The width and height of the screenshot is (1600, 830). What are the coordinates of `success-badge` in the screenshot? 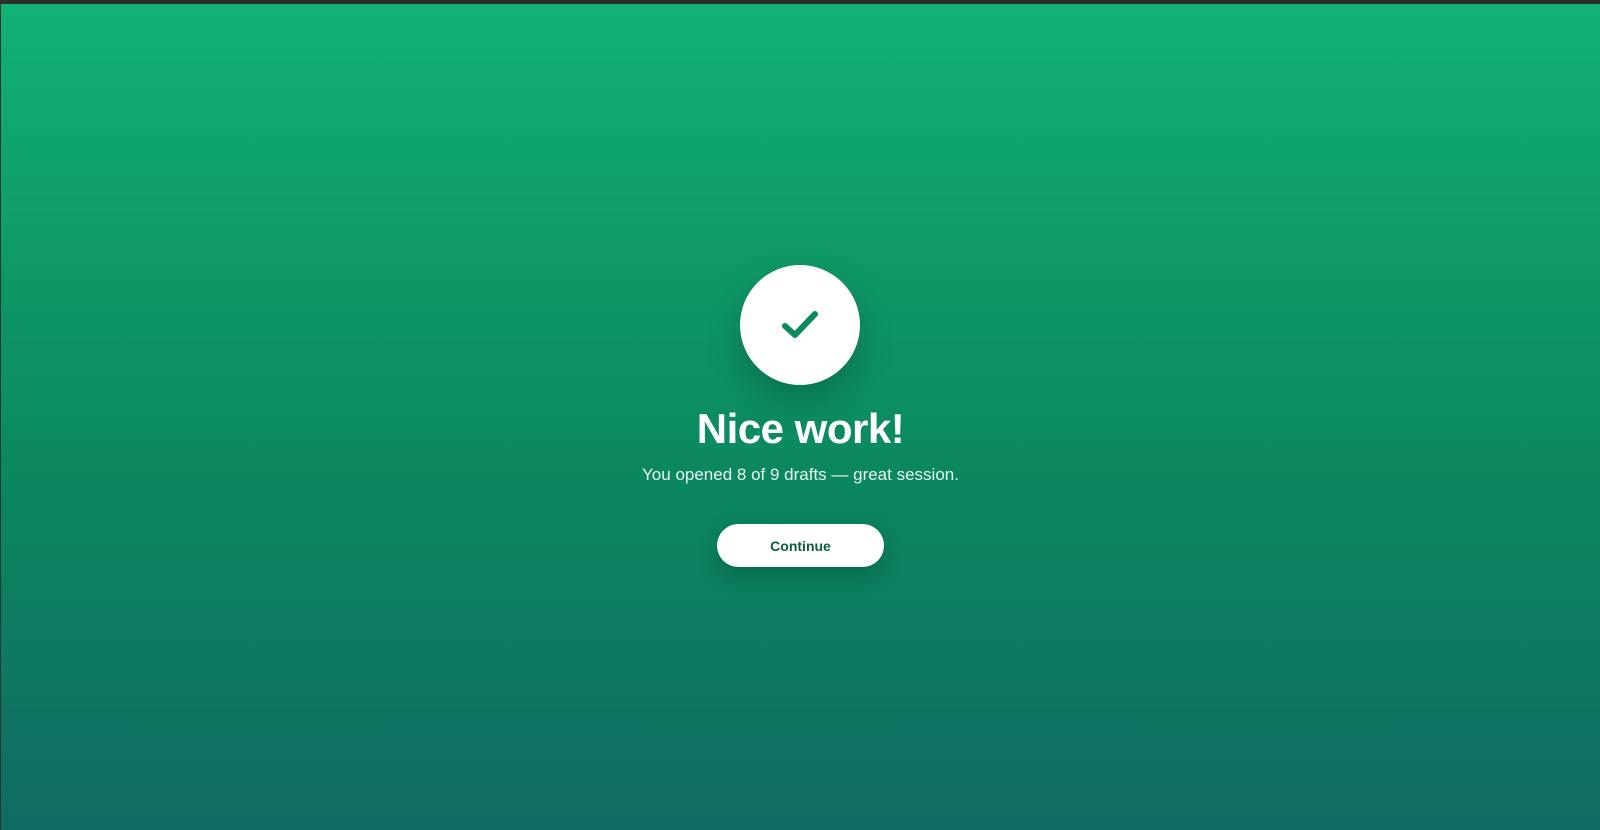 It's located at (800, 325).